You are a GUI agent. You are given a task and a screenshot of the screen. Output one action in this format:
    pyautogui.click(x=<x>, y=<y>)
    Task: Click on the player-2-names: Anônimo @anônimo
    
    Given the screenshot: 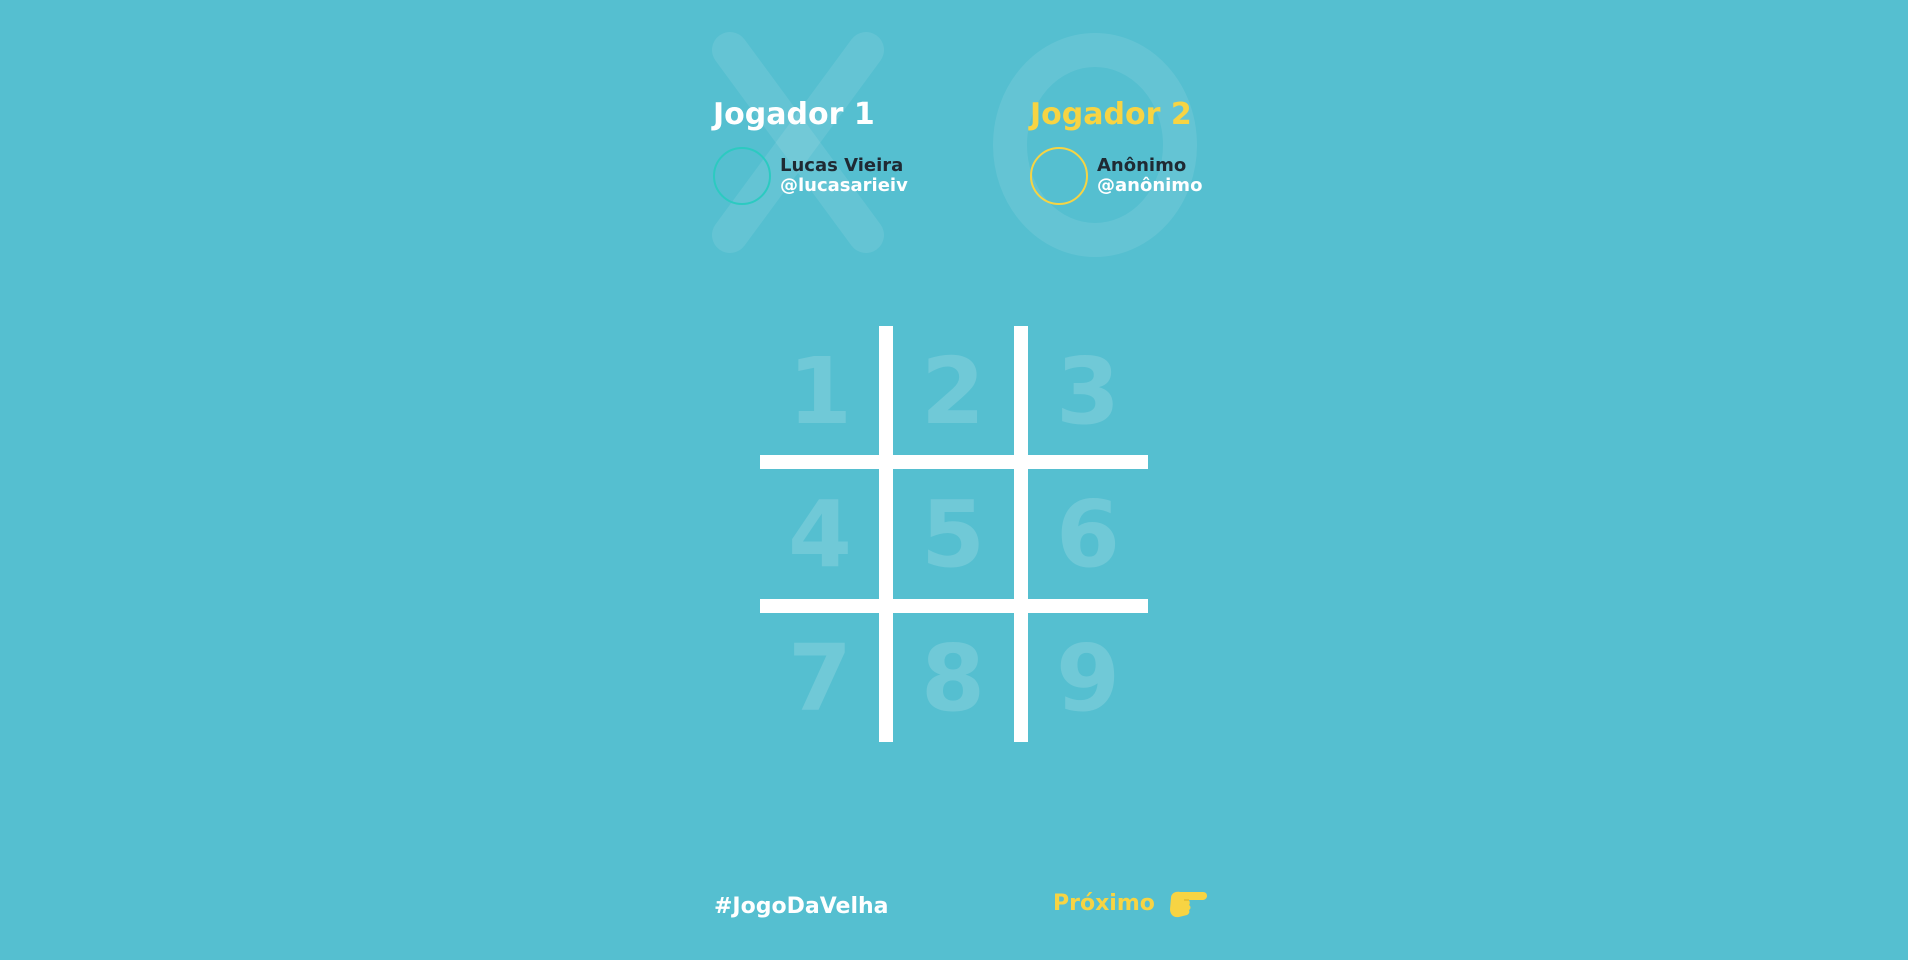 What is the action you would take?
    pyautogui.click(x=1149, y=176)
    